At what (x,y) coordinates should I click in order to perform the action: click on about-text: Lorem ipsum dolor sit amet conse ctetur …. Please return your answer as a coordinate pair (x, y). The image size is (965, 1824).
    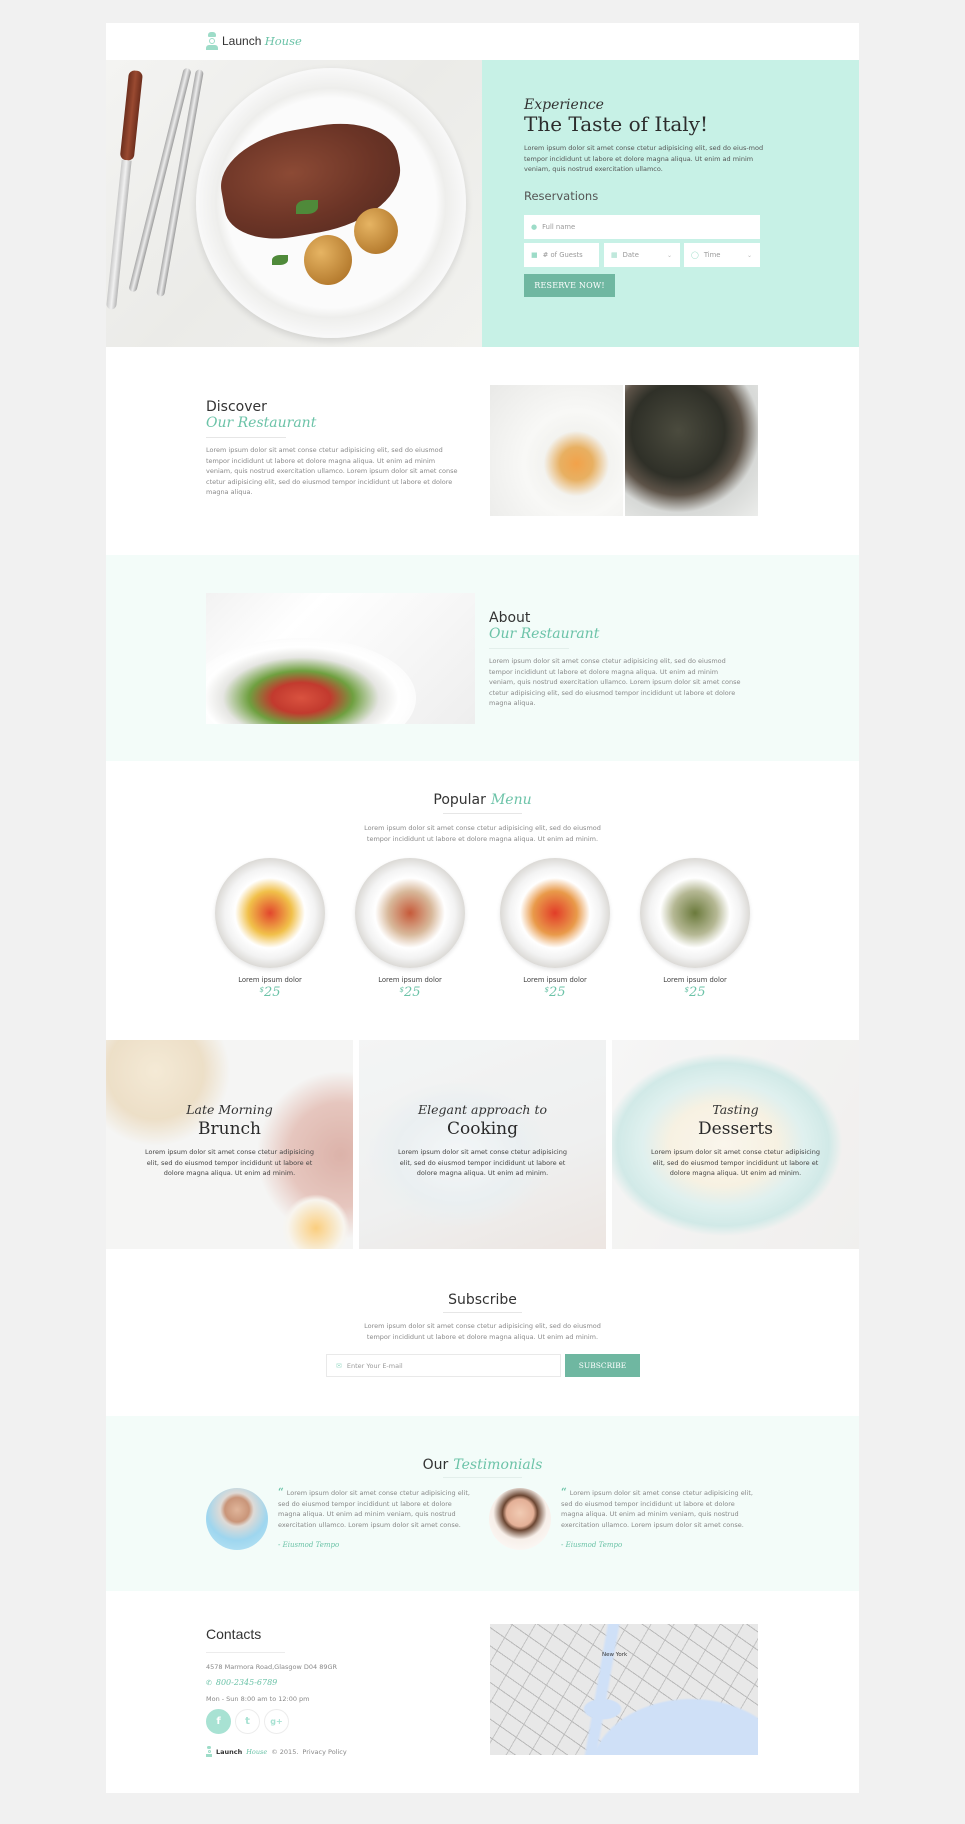
    Looking at the image, I should click on (615, 682).